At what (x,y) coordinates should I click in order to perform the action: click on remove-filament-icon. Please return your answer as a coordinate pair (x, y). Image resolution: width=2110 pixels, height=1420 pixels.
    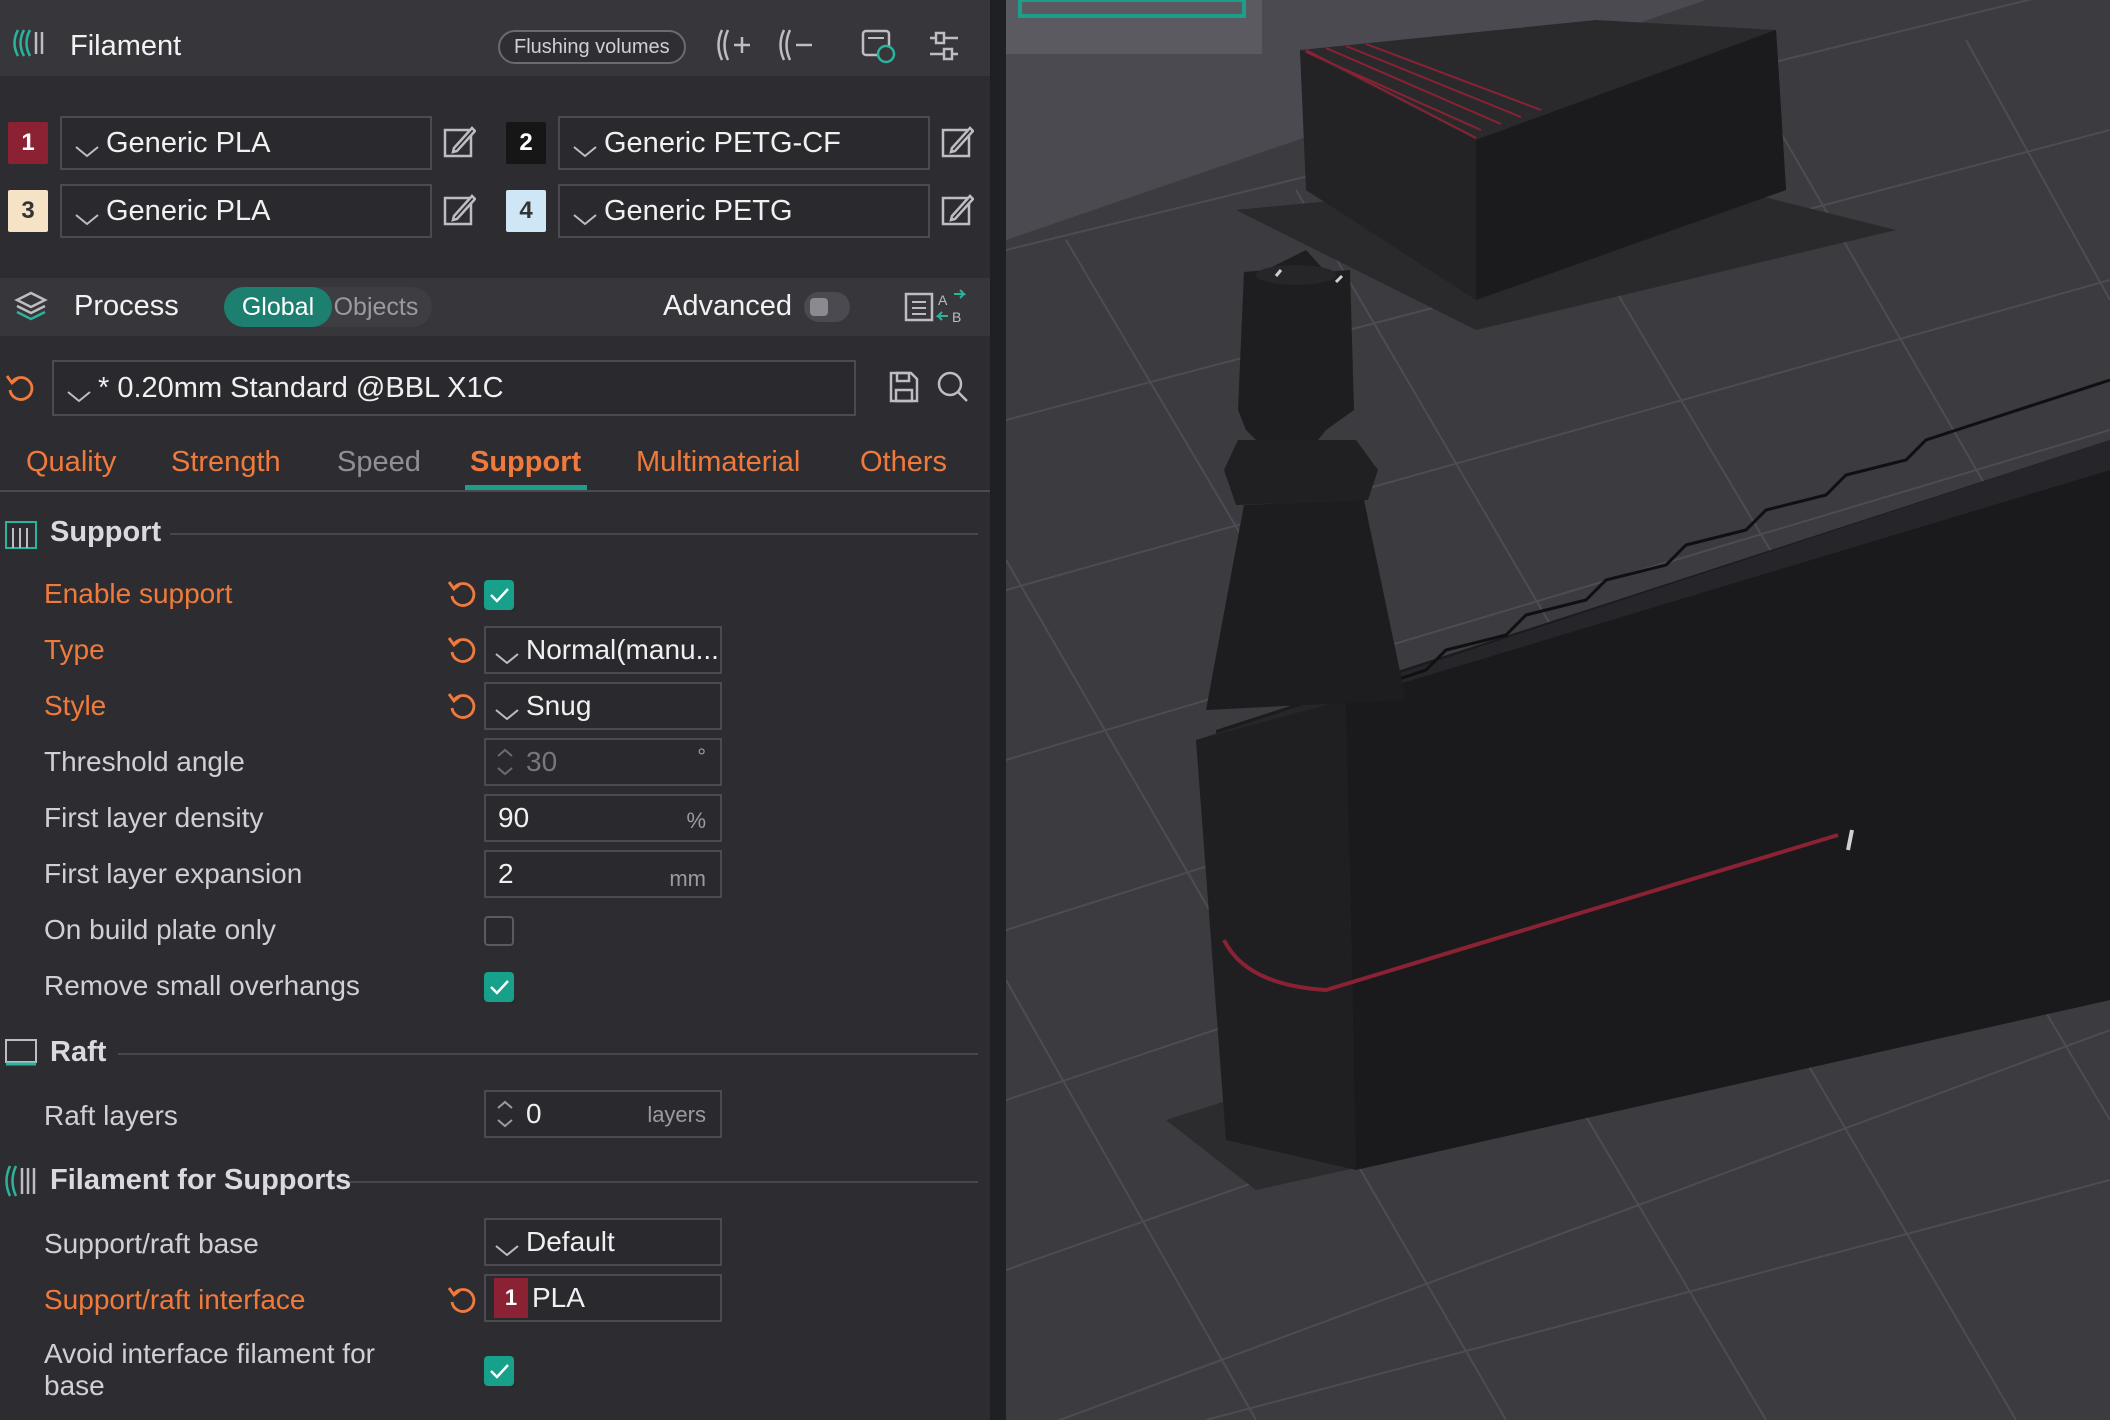
    Looking at the image, I should click on (796, 45).